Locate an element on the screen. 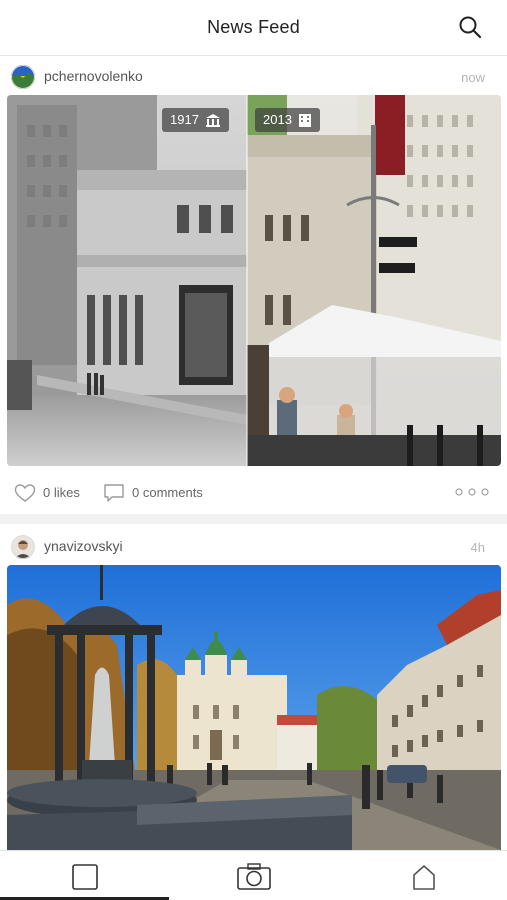 The image size is (507, 900). post-username: pchernovolenko is located at coordinates (93, 76).